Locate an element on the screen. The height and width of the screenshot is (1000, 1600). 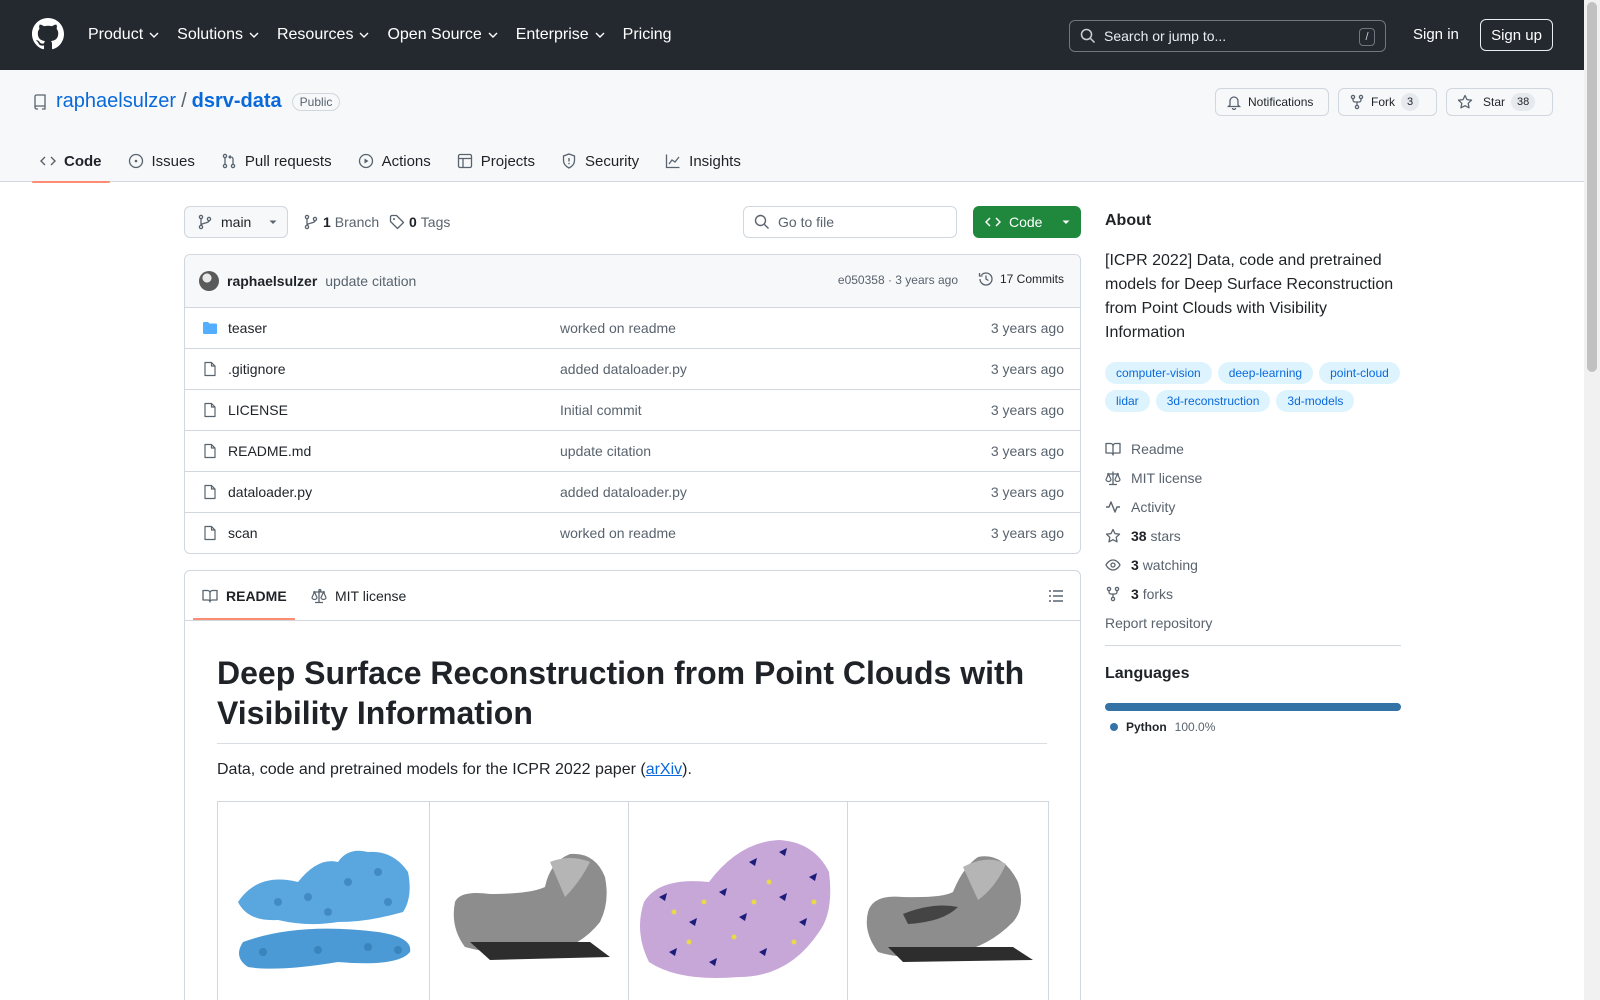
topic-tag: 3d-models is located at coordinates (1315, 401).